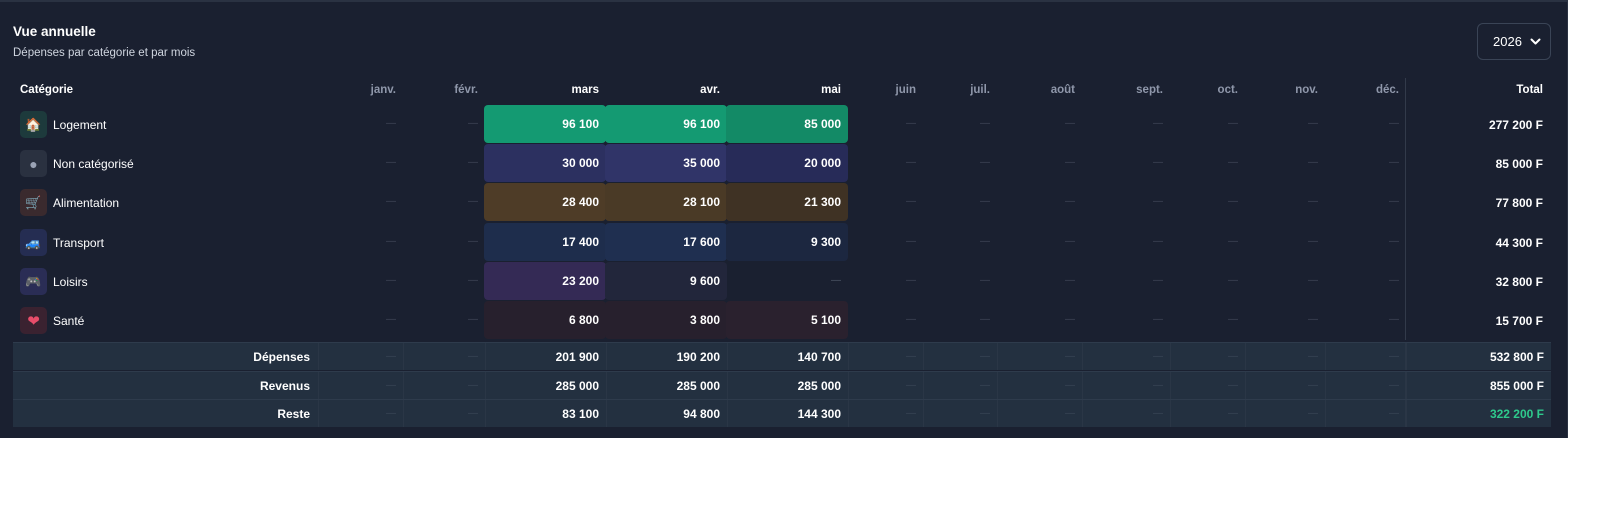 The image size is (1599, 529). Describe the element at coordinates (70, 282) in the screenshot. I see `category-label: Loisirs` at that location.